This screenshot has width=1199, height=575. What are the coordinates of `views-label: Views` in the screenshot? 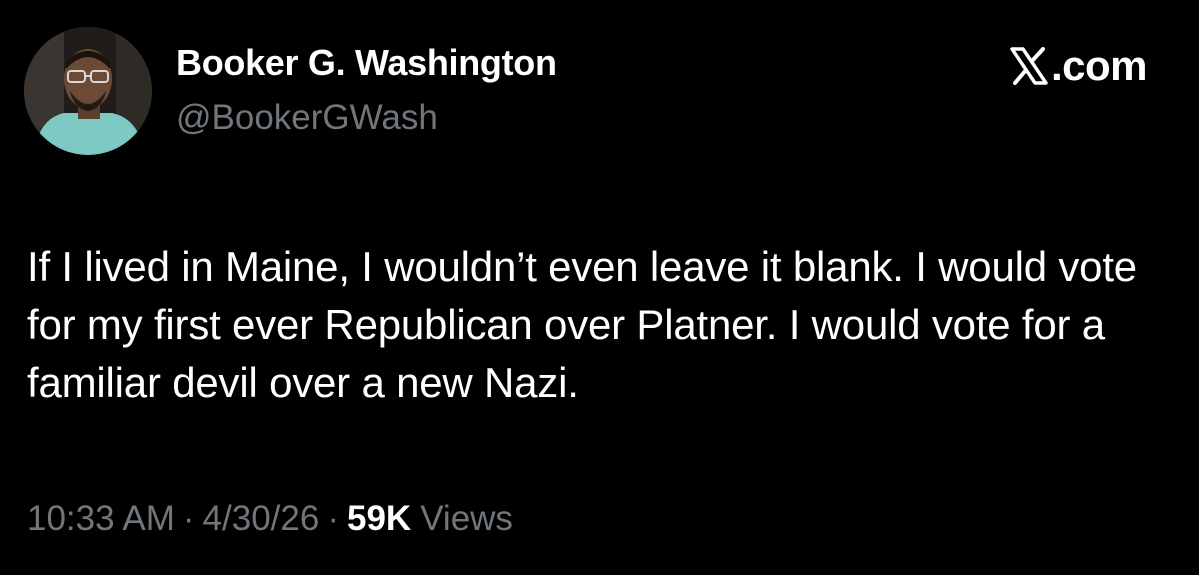 It's located at (466, 518).